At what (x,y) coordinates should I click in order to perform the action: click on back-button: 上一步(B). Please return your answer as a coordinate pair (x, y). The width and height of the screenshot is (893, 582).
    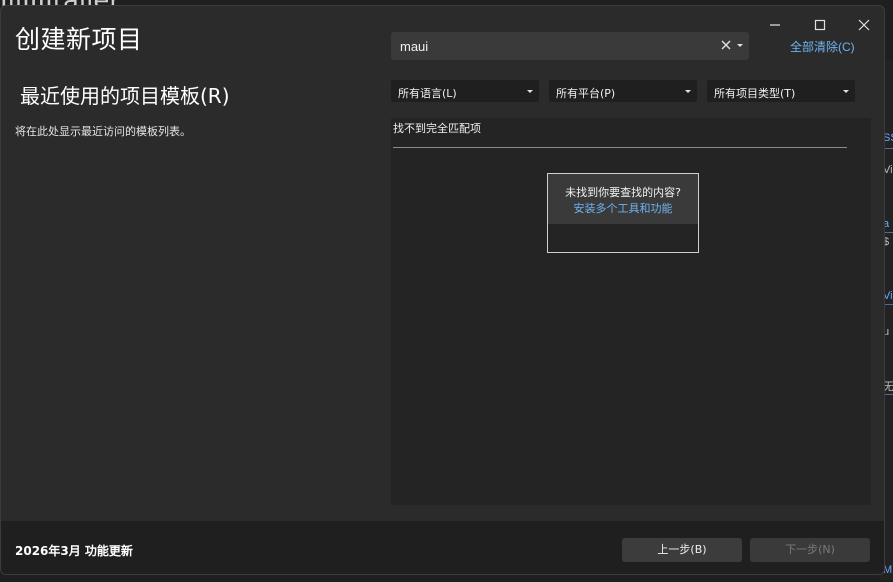
    Looking at the image, I should click on (682, 550).